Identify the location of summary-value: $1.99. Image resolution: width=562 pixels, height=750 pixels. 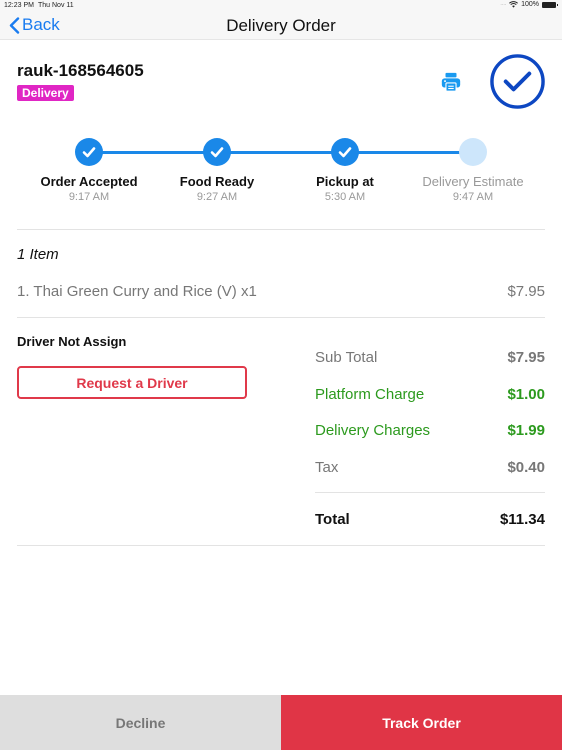
(526, 430).